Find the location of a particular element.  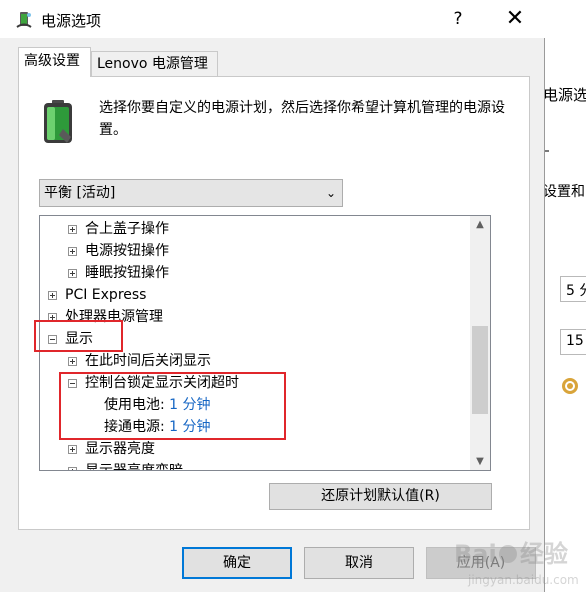

tree-item-lid-close-action: 合上盖子操作 is located at coordinates (118, 229).